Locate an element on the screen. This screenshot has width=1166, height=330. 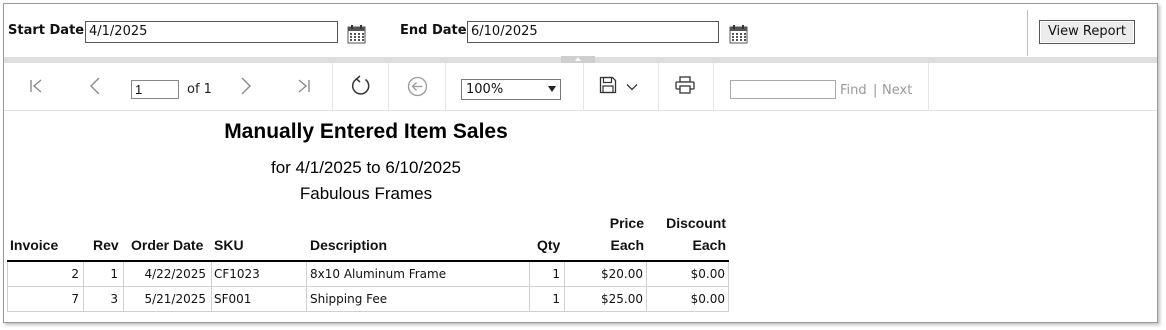
zoom-value: 100% is located at coordinates (485, 89).